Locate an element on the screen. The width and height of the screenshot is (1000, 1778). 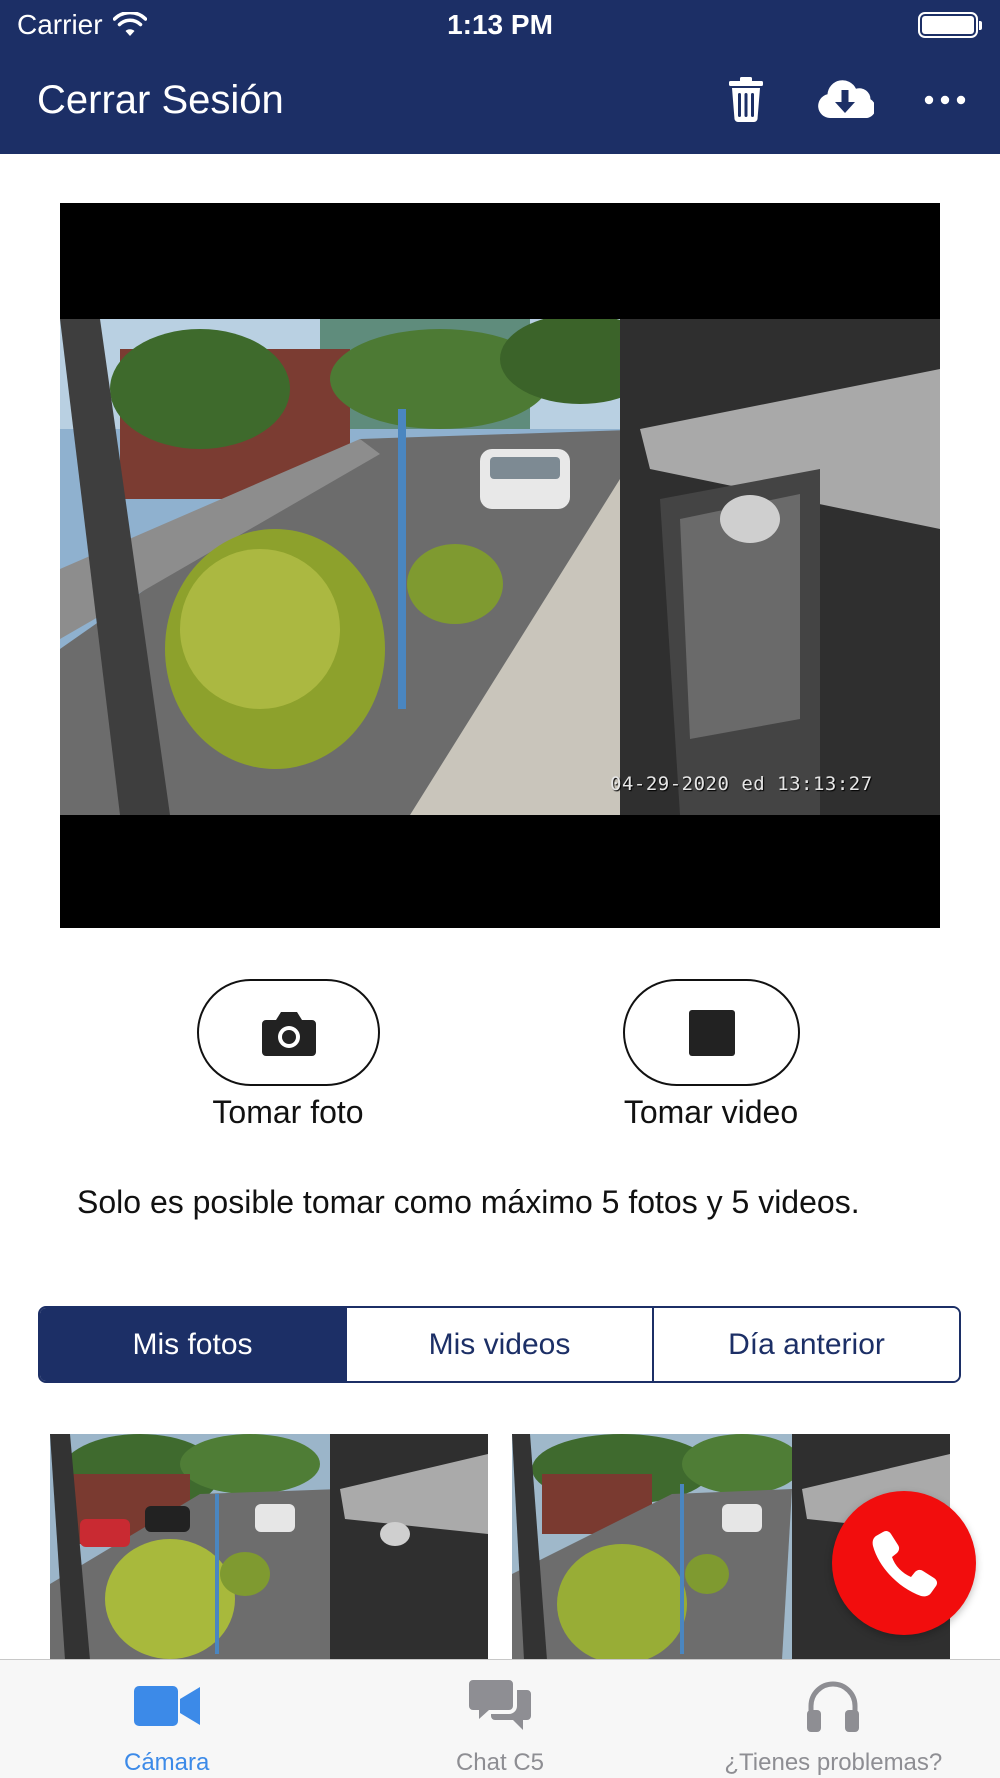
stop-square-icon is located at coordinates (711, 1032).